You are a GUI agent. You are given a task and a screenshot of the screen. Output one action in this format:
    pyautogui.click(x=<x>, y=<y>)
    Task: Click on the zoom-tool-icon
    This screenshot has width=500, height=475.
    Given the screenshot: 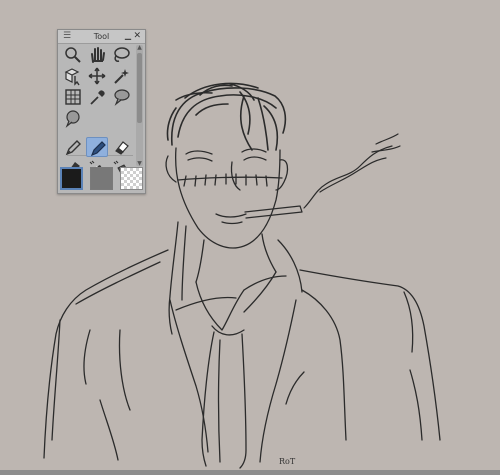 What is the action you would take?
    pyautogui.click(x=73, y=55)
    